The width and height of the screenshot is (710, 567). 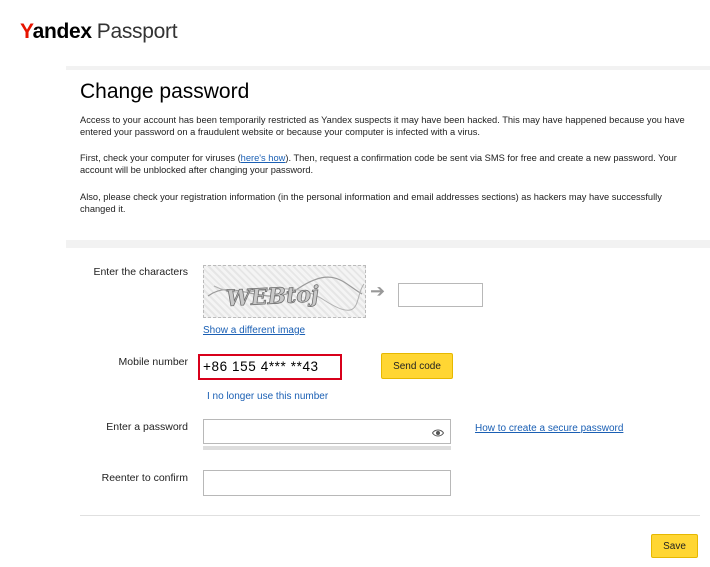 I want to click on product-name: Passport, so click(x=137, y=31).